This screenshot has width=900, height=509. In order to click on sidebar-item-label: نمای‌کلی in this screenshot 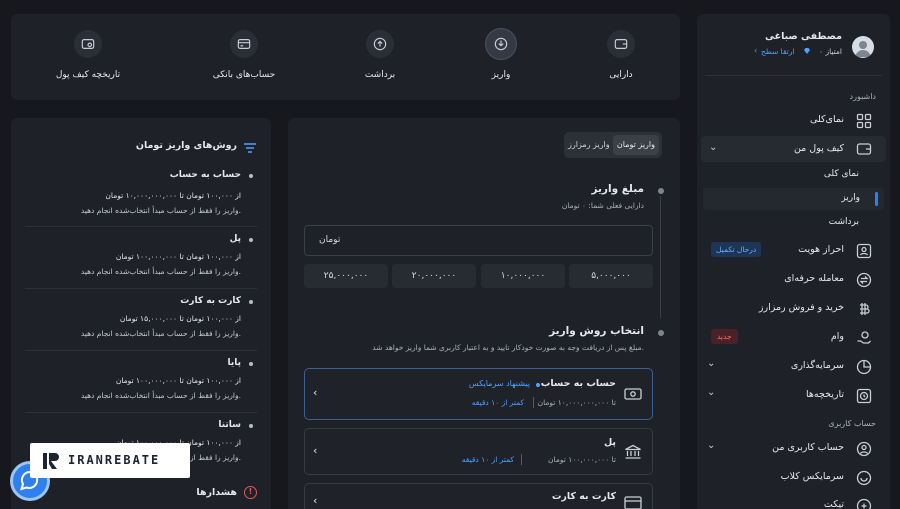, I will do `click(826, 119)`.